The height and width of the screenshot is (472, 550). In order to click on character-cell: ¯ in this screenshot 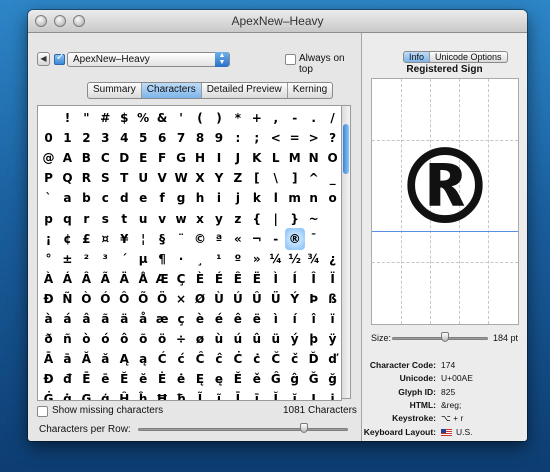, I will do `click(314, 239)`.